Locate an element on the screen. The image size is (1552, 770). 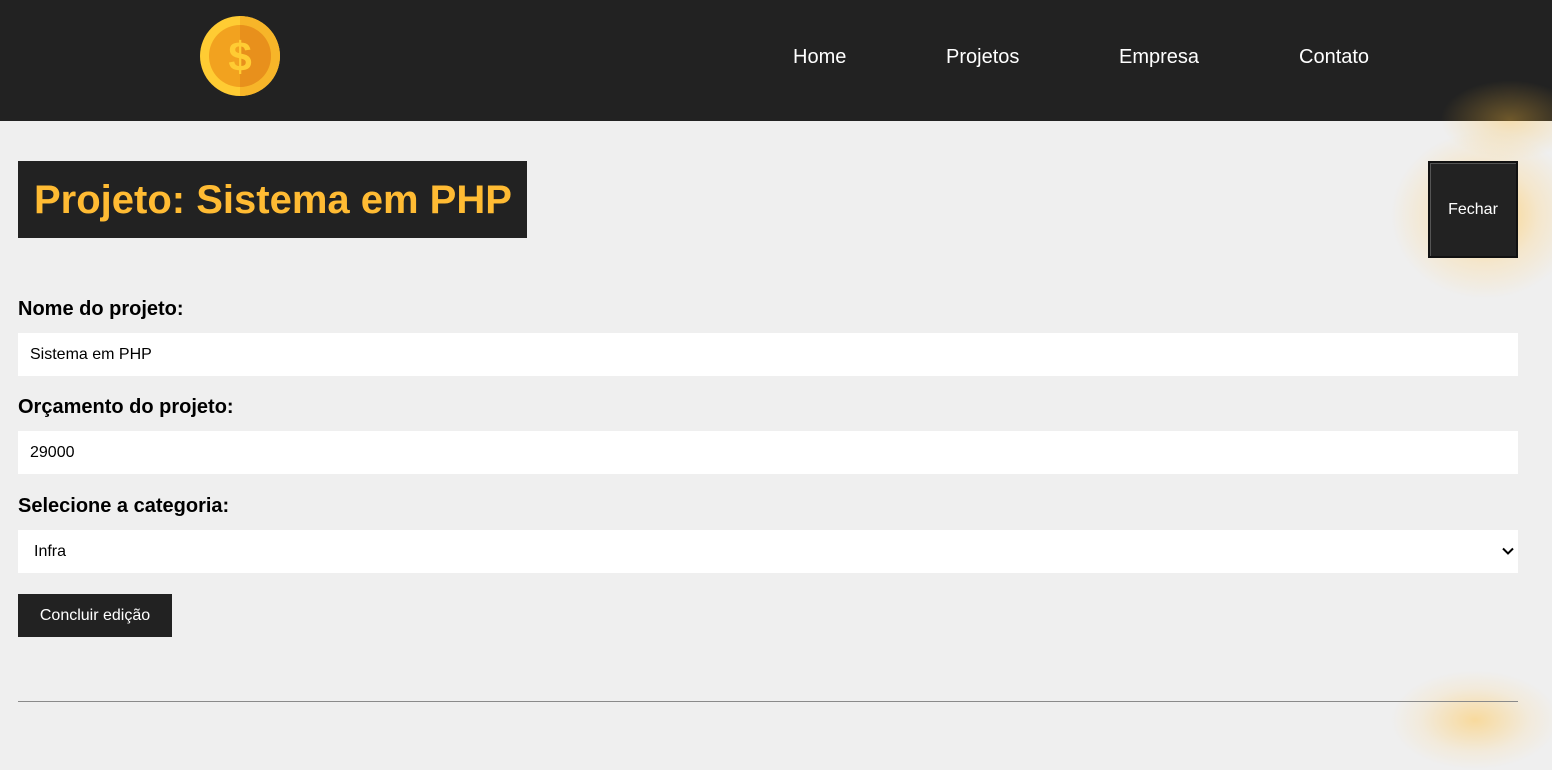
category-select: Infra is located at coordinates (768, 551).